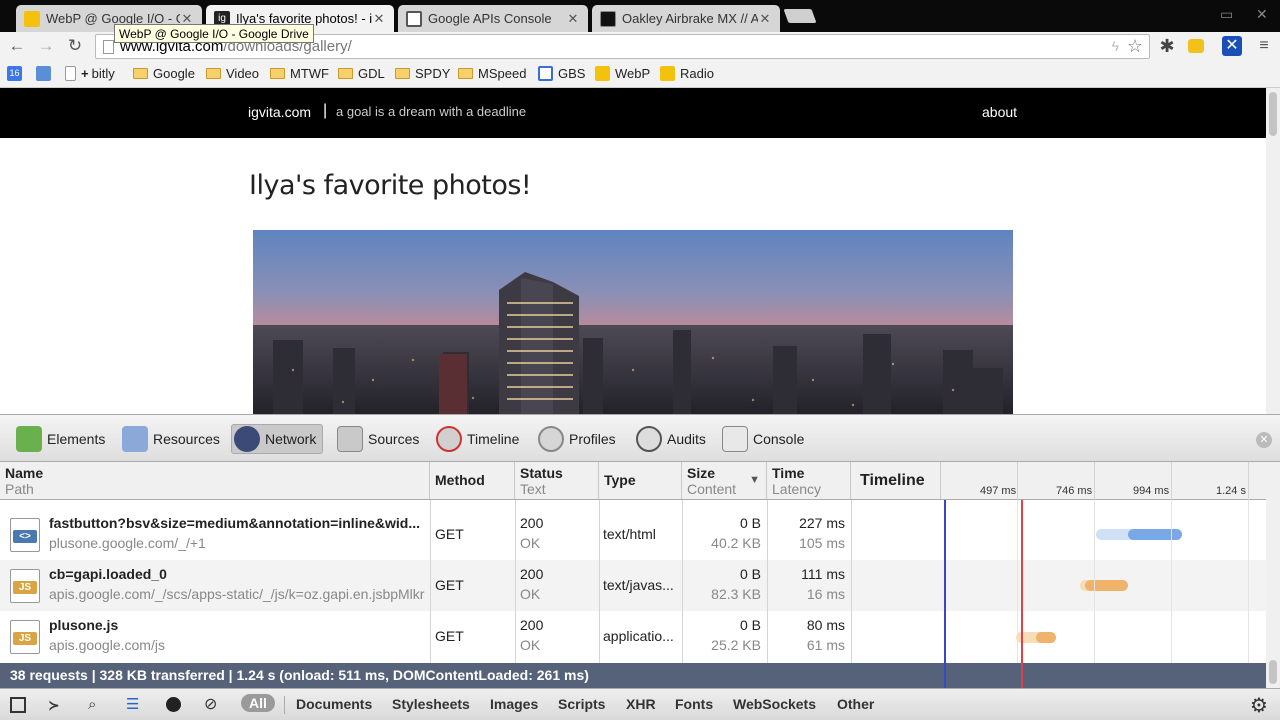 The height and width of the screenshot is (720, 1280). Describe the element at coordinates (1167, 46) in the screenshot. I see `bug-extension-icon: ✱` at that location.